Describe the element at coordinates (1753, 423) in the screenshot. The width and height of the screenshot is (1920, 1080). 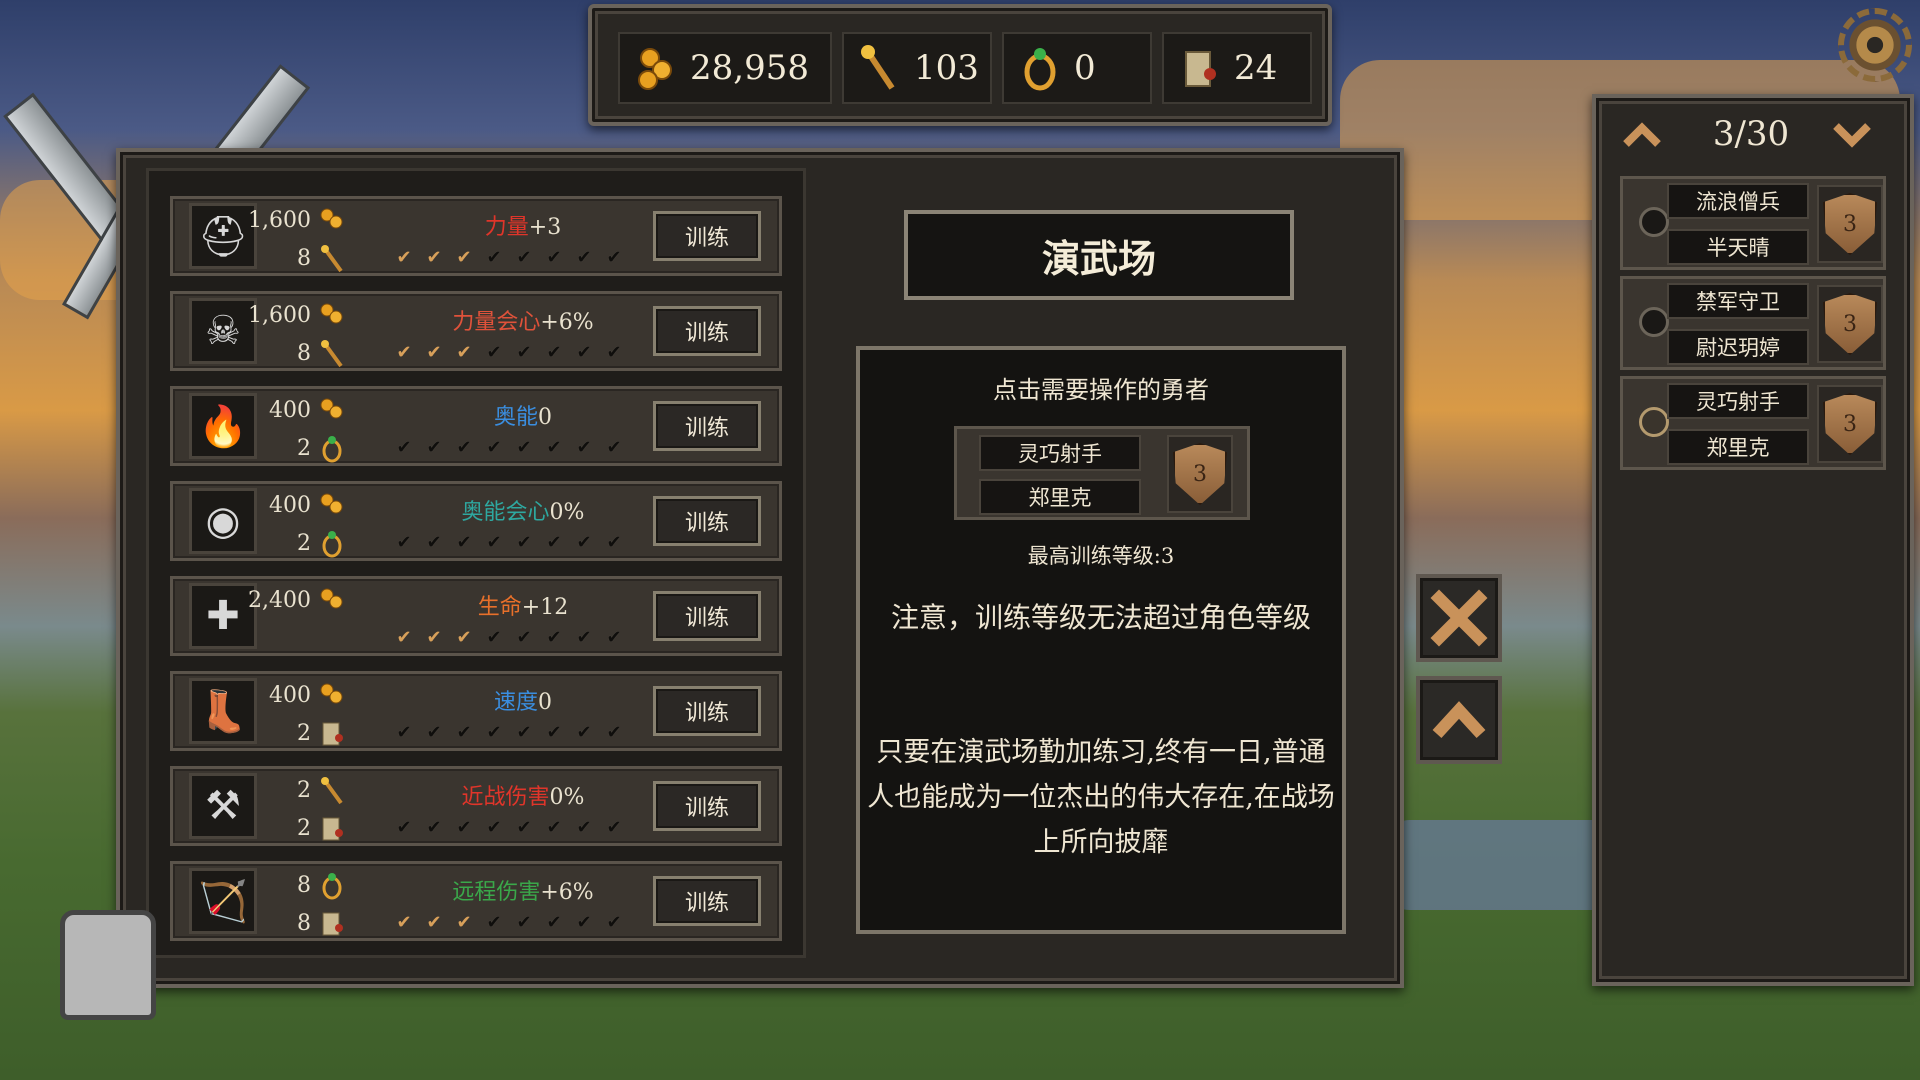
I see `roster-hero-card: 灵巧射手 郑里克 3` at that location.